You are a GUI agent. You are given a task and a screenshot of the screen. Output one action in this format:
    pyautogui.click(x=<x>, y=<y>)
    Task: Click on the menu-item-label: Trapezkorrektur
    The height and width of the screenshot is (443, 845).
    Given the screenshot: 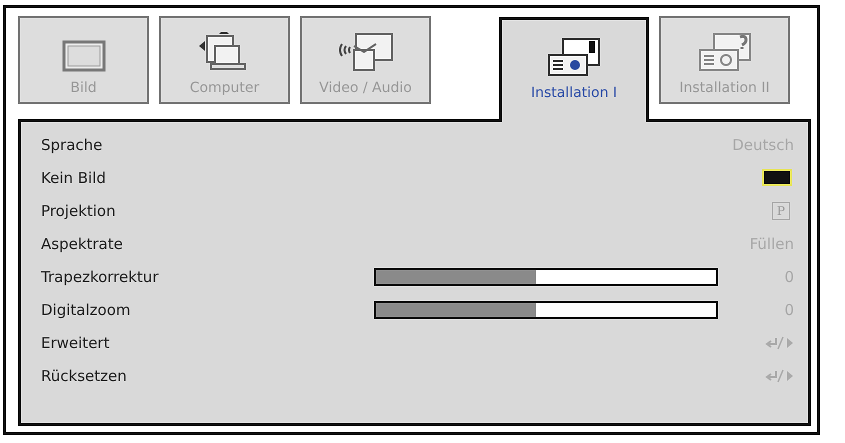 What is the action you would take?
    pyautogui.click(x=99, y=277)
    